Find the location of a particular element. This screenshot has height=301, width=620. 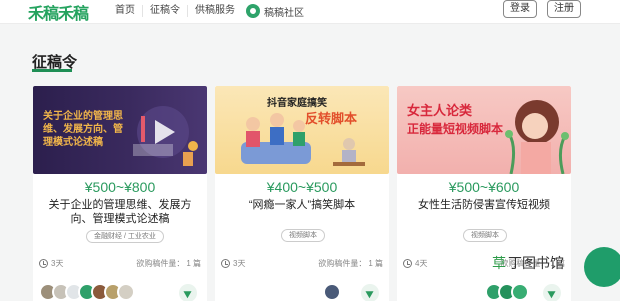

floating-action-button is located at coordinates (602, 267).